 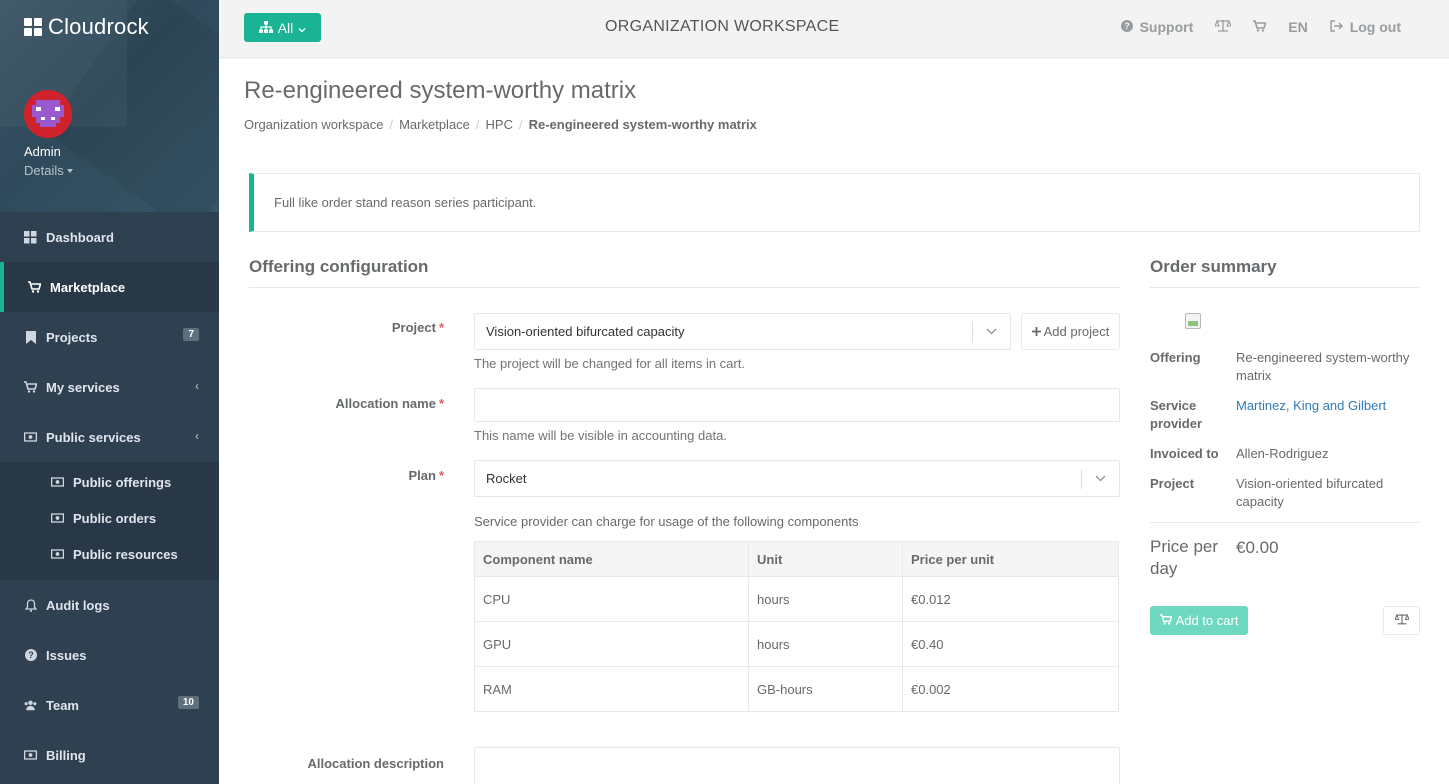 I want to click on add-to-cart-button: Add to cart, so click(x=1199, y=620).